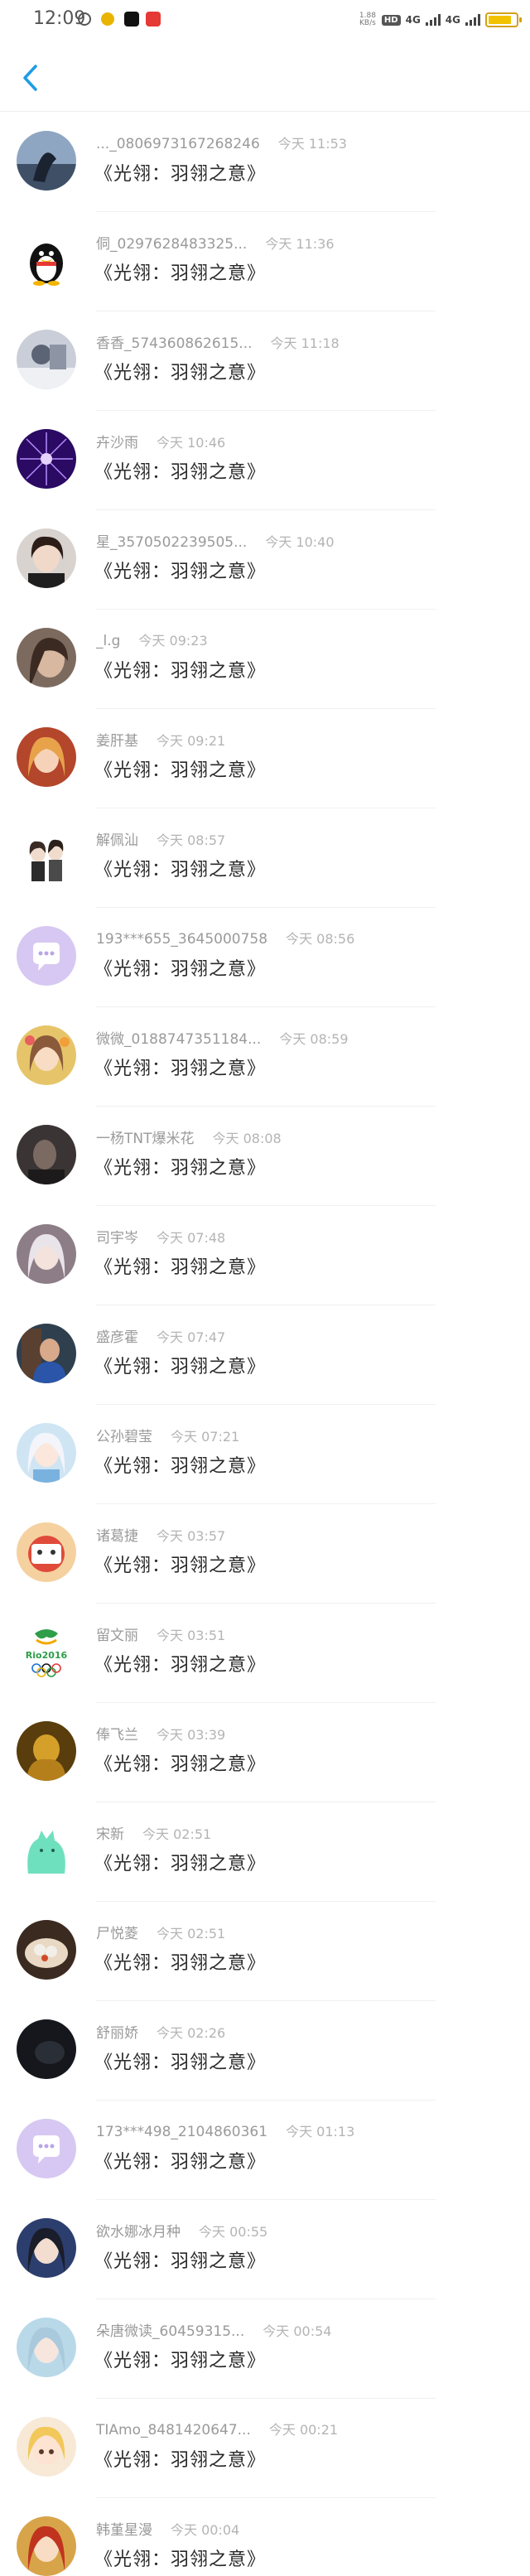 The width and height of the screenshot is (530, 2576). What do you see at coordinates (46, 1055) in the screenshot?
I see `avatar-anime-girl-flowers` at bounding box center [46, 1055].